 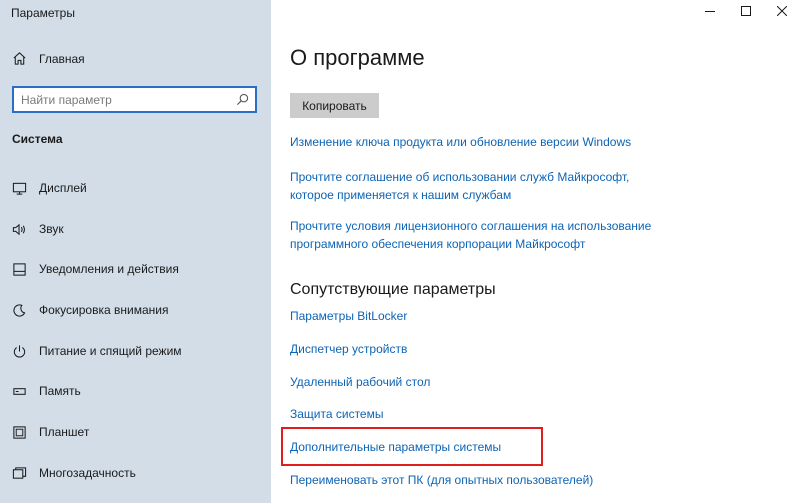 I want to click on sidebar-item-sound: Звук, so click(x=38, y=229).